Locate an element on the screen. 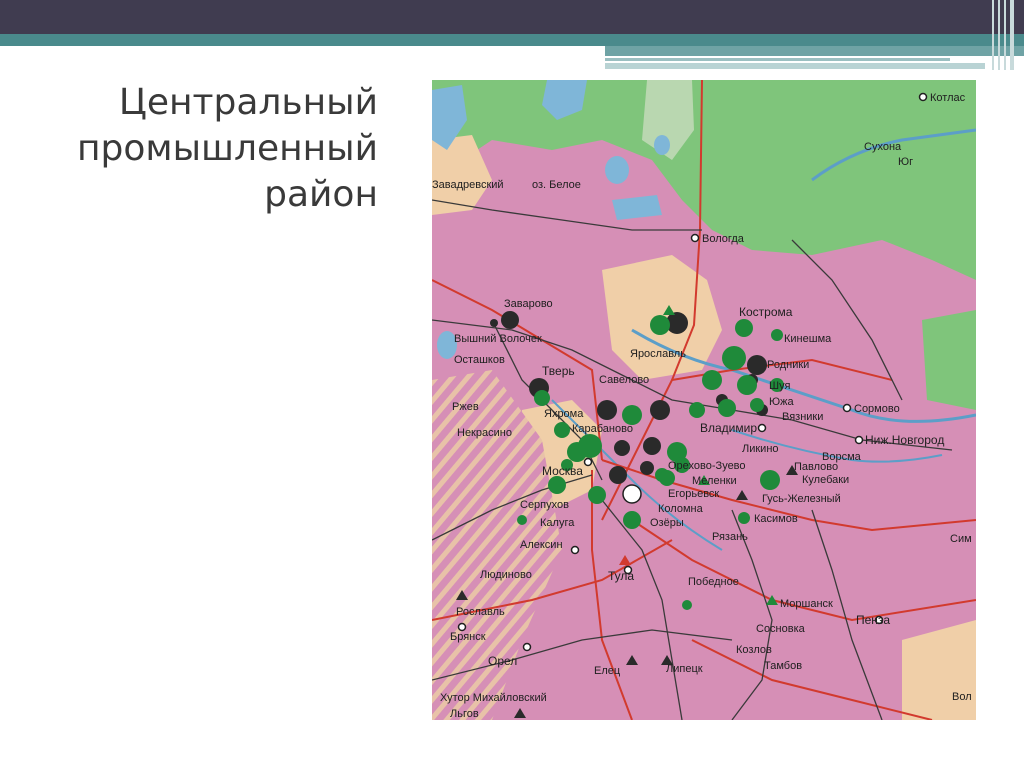 This screenshot has height=768, width=1024. label-yaroslavl: Ярославль is located at coordinates (658, 354).